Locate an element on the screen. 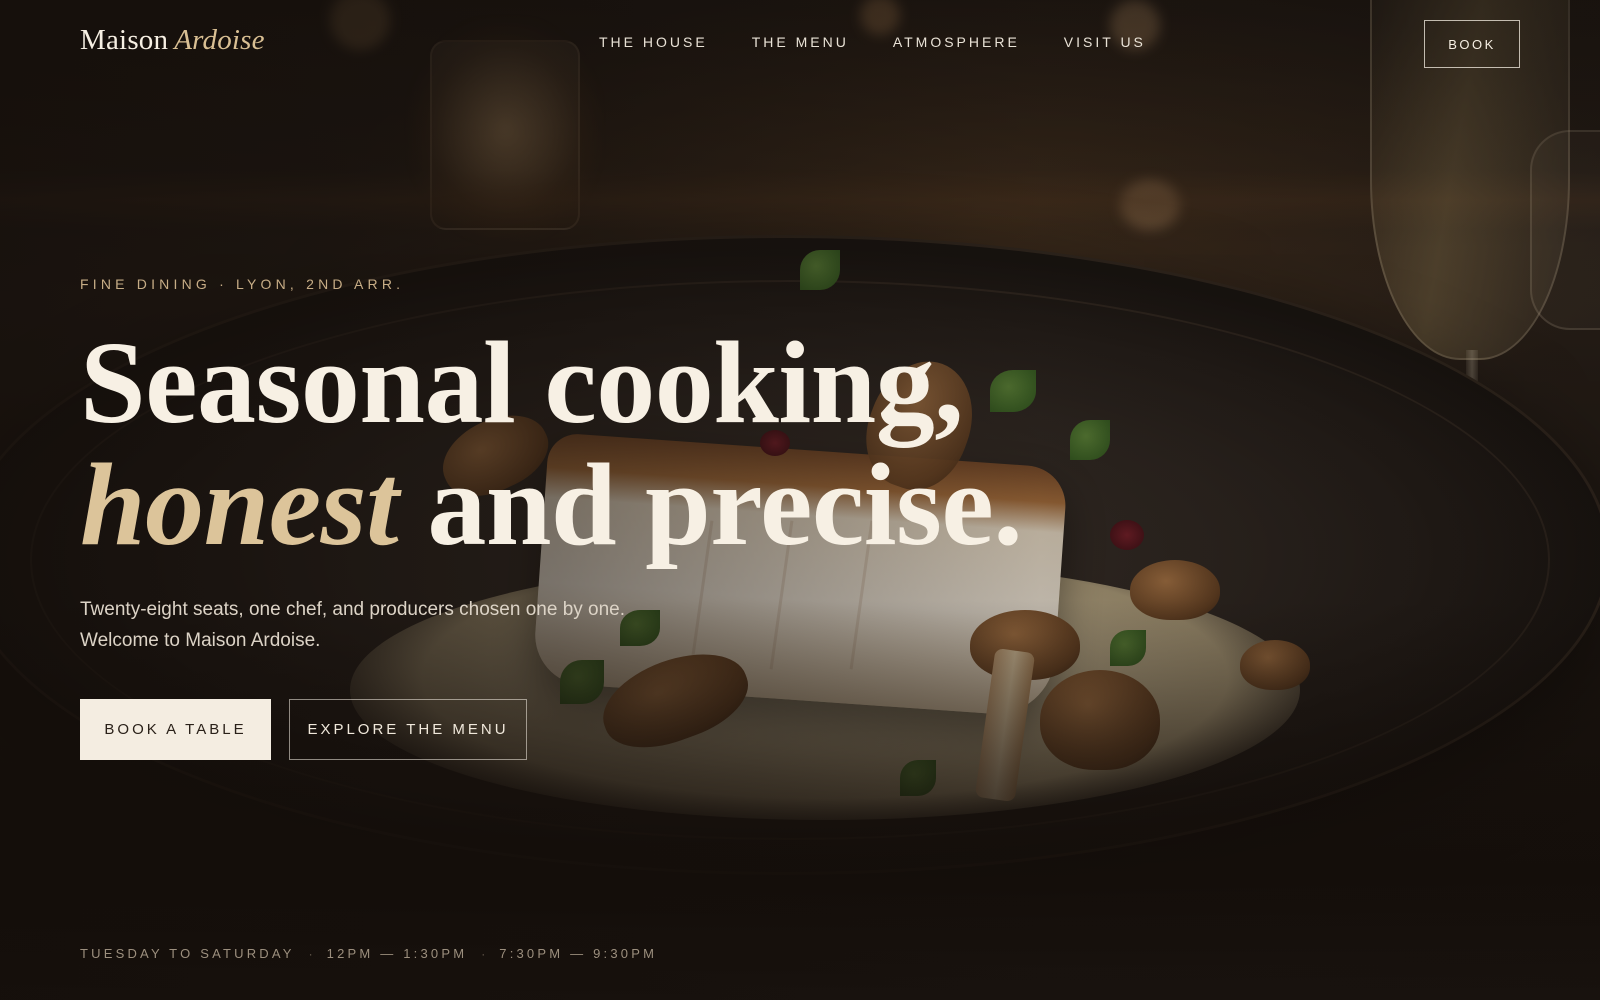 The width and height of the screenshot is (1600, 1000). subtitle-line-2: Welcome to Maison Ardoise. is located at coordinates (200, 640).